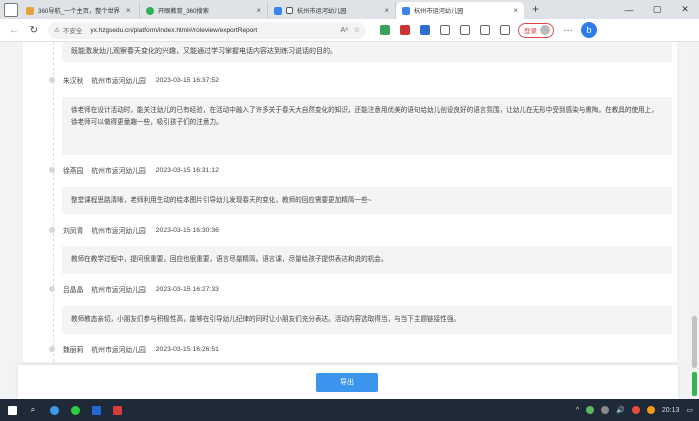  I want to click on reviewer-name: 刘凤青, so click(73, 231).